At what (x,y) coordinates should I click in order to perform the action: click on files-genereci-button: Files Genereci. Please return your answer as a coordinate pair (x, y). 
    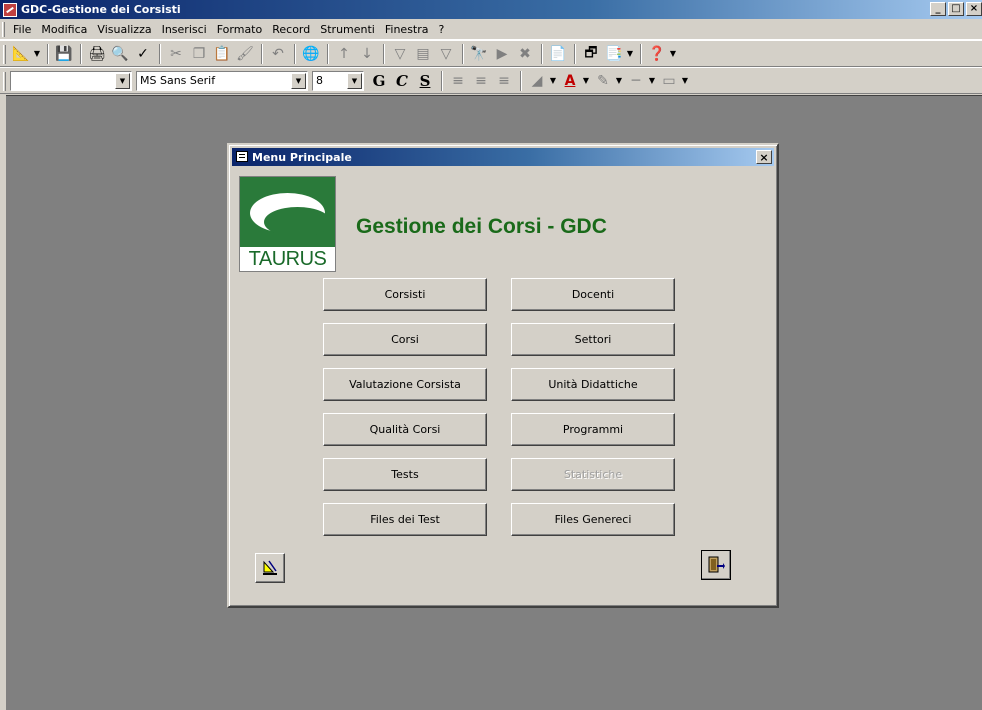
    Looking at the image, I should click on (593, 519).